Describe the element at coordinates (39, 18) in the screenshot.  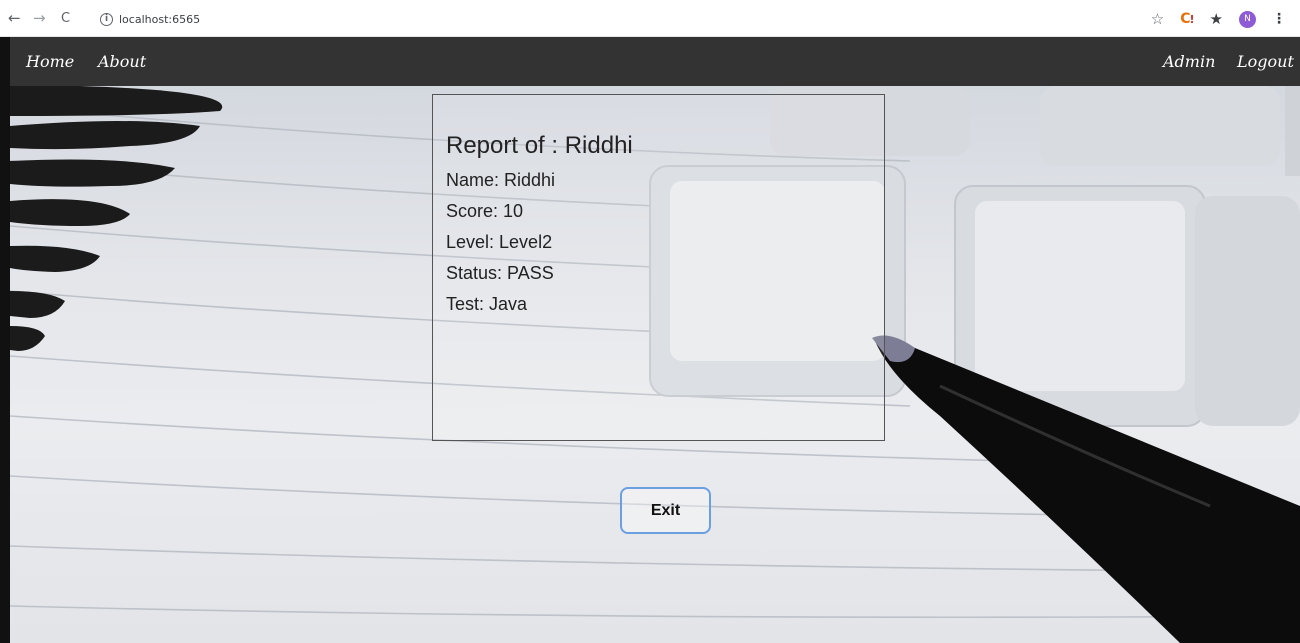
I see `forward-arrow-icon: →` at that location.